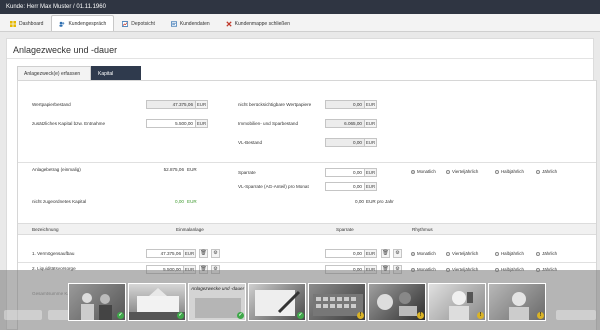 The height and width of the screenshot is (330, 600). What do you see at coordinates (97, 302) in the screenshot?
I see `thumb-people: ✓` at bounding box center [97, 302].